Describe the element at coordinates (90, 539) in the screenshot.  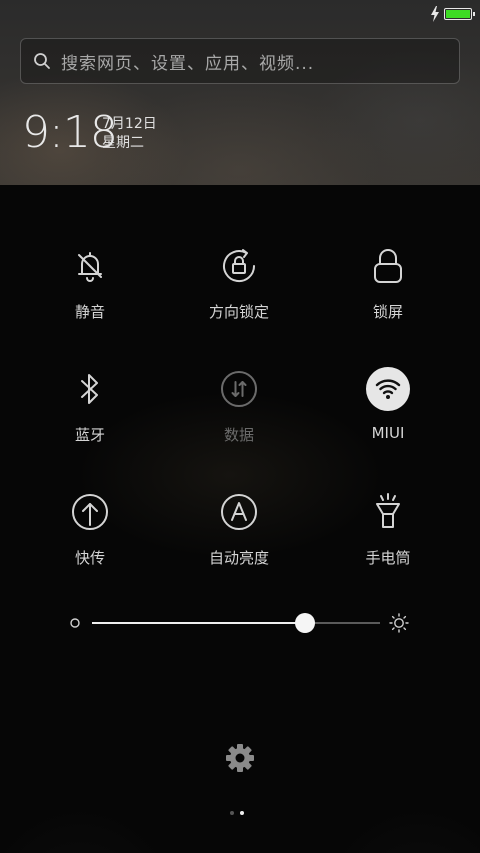
I see `toggle-quick-transfer: 快传` at that location.